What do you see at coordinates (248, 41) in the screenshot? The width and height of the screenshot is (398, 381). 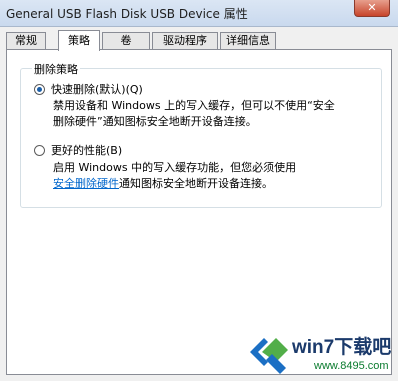 I see `tab-details: 详细信息` at bounding box center [248, 41].